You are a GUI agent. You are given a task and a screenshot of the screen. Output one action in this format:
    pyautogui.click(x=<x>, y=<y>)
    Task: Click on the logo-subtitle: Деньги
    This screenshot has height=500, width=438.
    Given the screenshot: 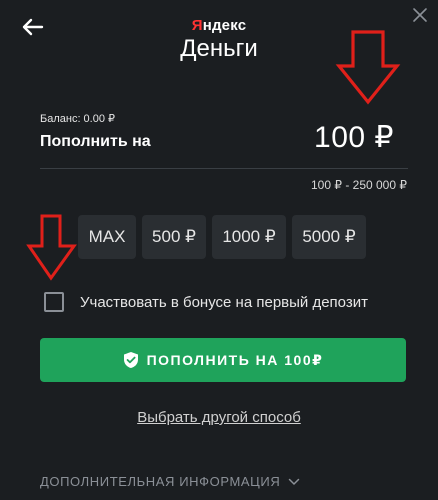 What is the action you would take?
    pyautogui.click(x=219, y=48)
    